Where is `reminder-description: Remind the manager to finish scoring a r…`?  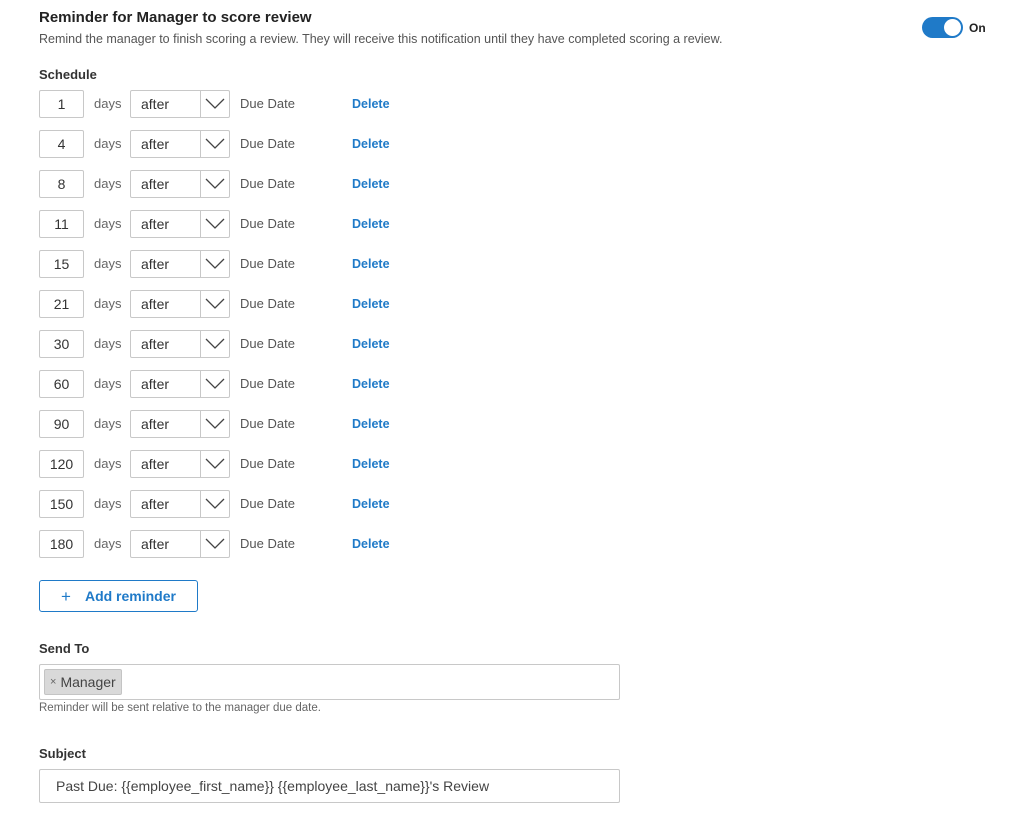 reminder-description: Remind the manager to finish scoring a r… is located at coordinates (381, 39).